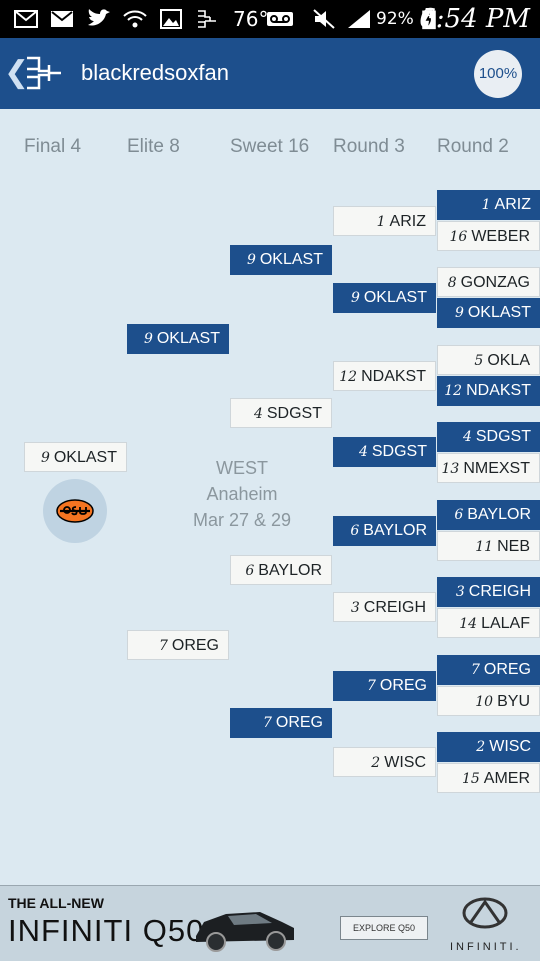  Describe the element at coordinates (460, 592) in the screenshot. I see `seed-number: 3` at that location.